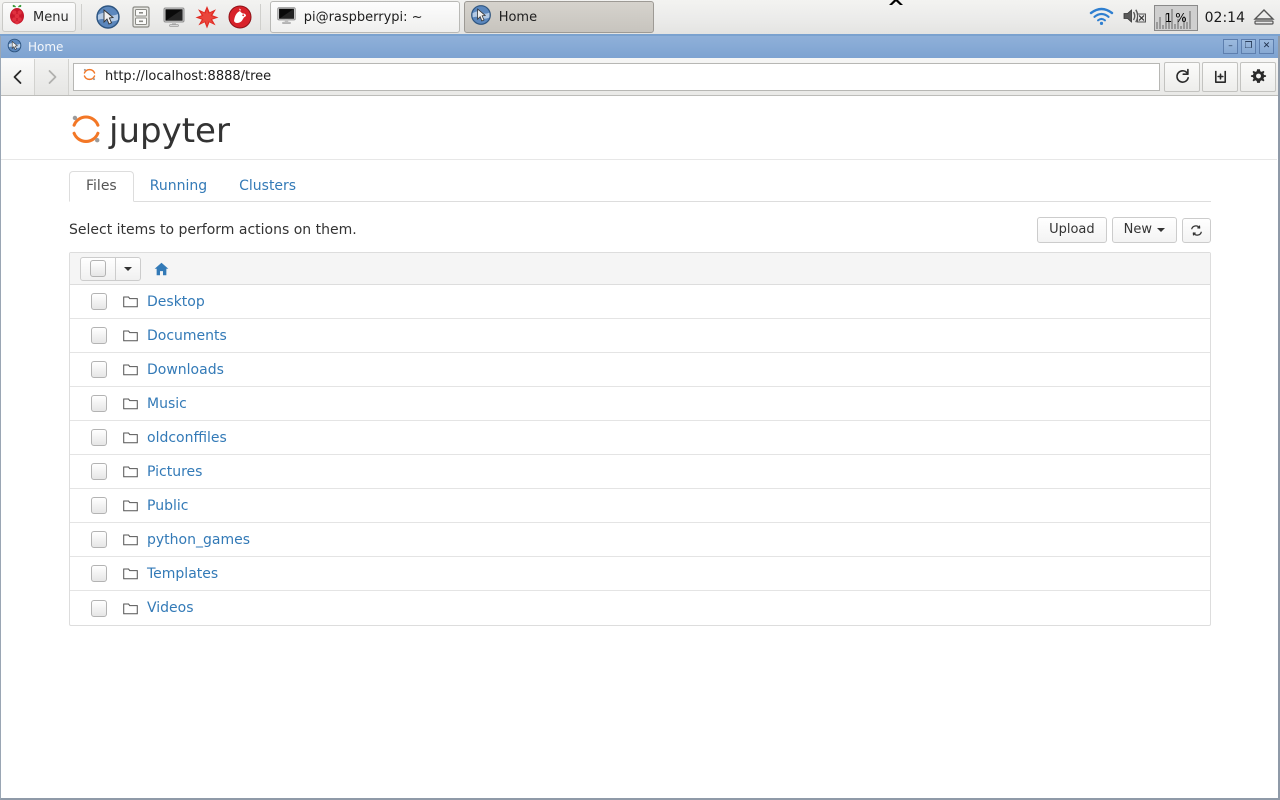 Image resolution: width=1280 pixels, height=800 pixels. What do you see at coordinates (1101, 18) in the screenshot?
I see `wifi-icon` at bounding box center [1101, 18].